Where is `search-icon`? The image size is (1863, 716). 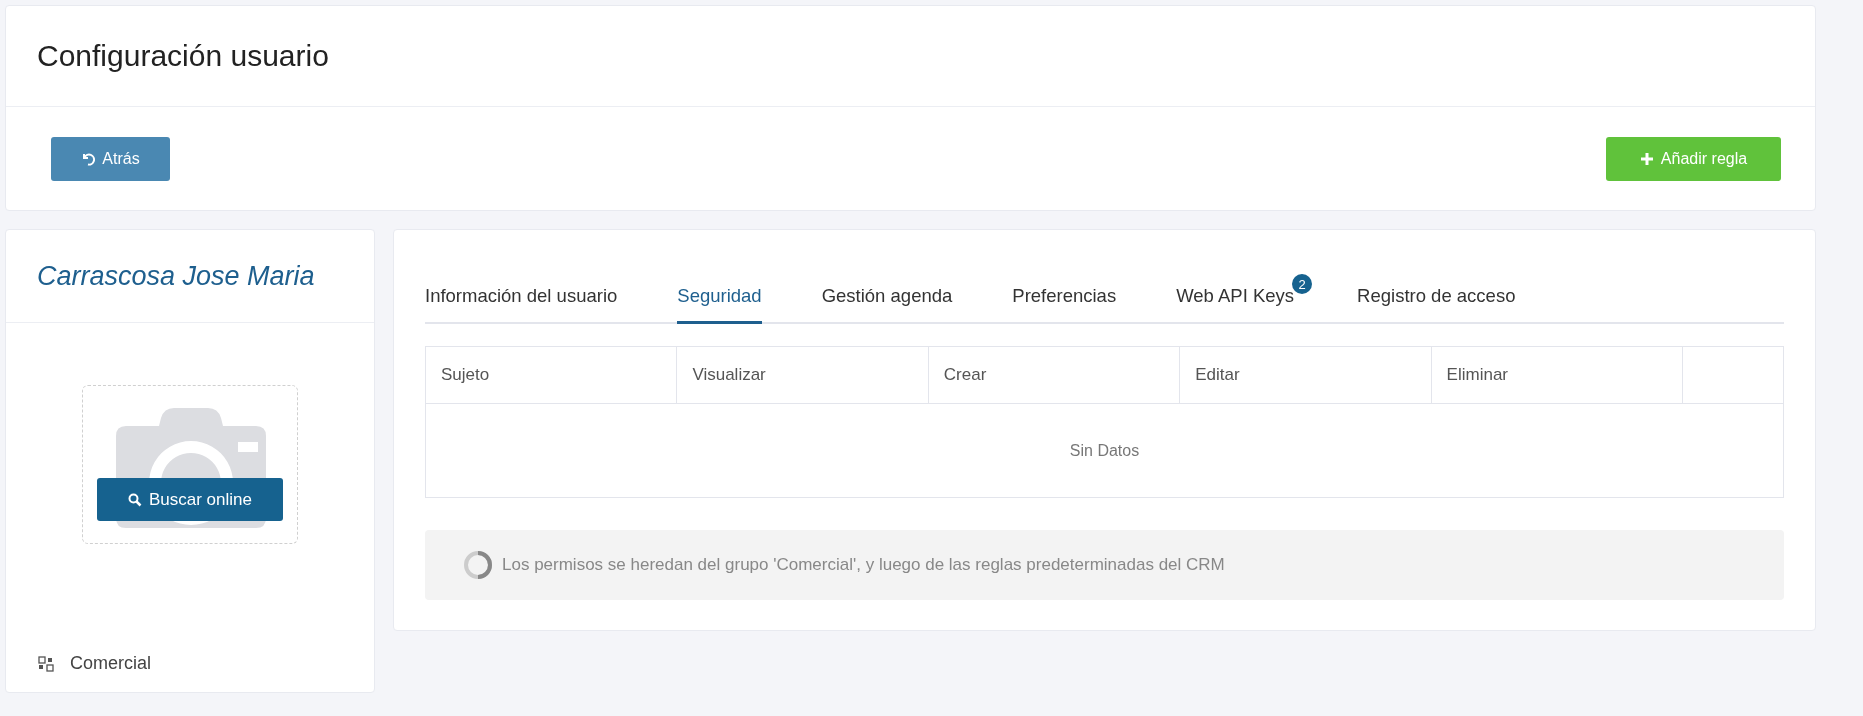 search-icon is located at coordinates (135, 499).